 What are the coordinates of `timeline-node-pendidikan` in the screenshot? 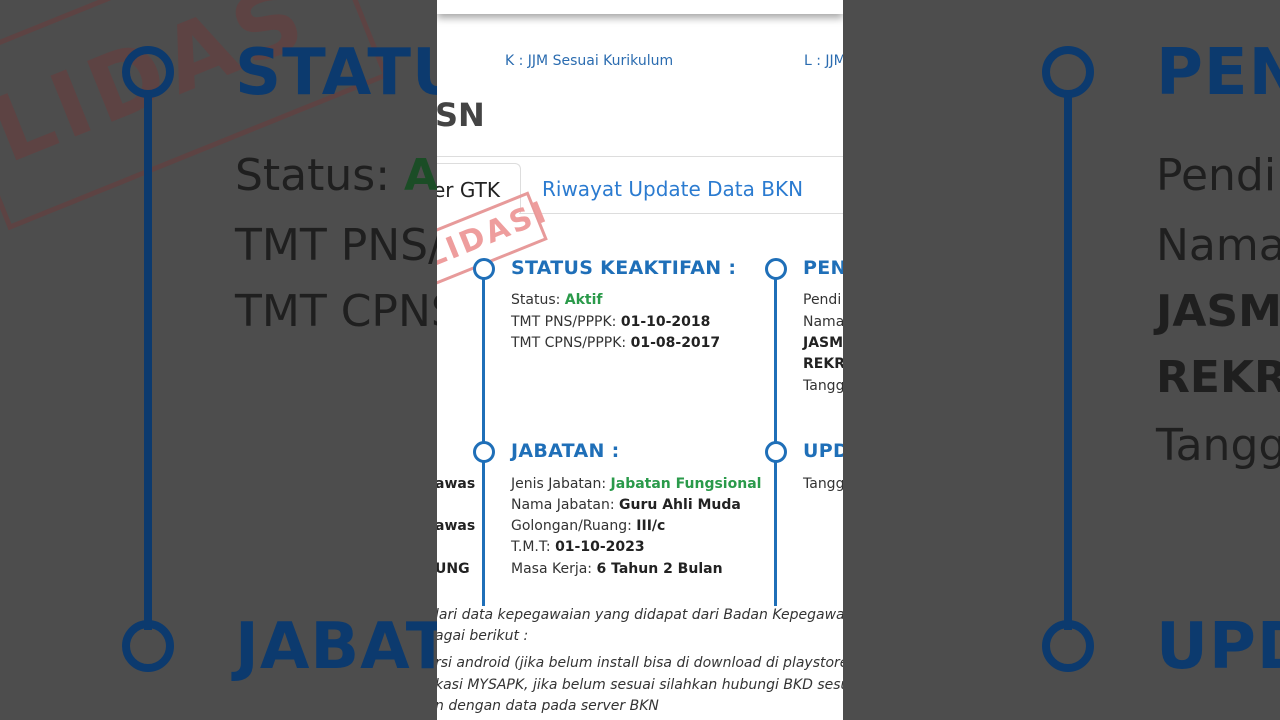 It's located at (776, 269).